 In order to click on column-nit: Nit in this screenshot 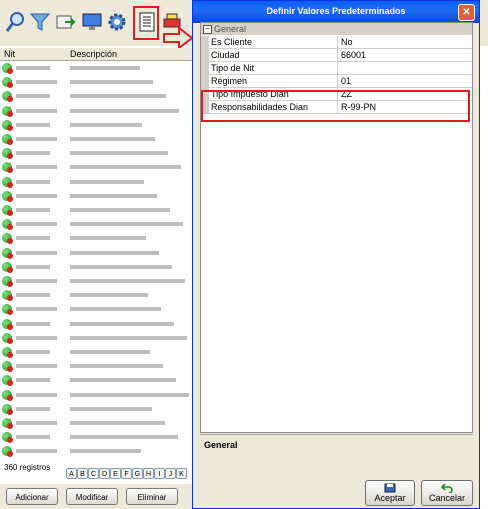, I will do `click(9, 54)`.